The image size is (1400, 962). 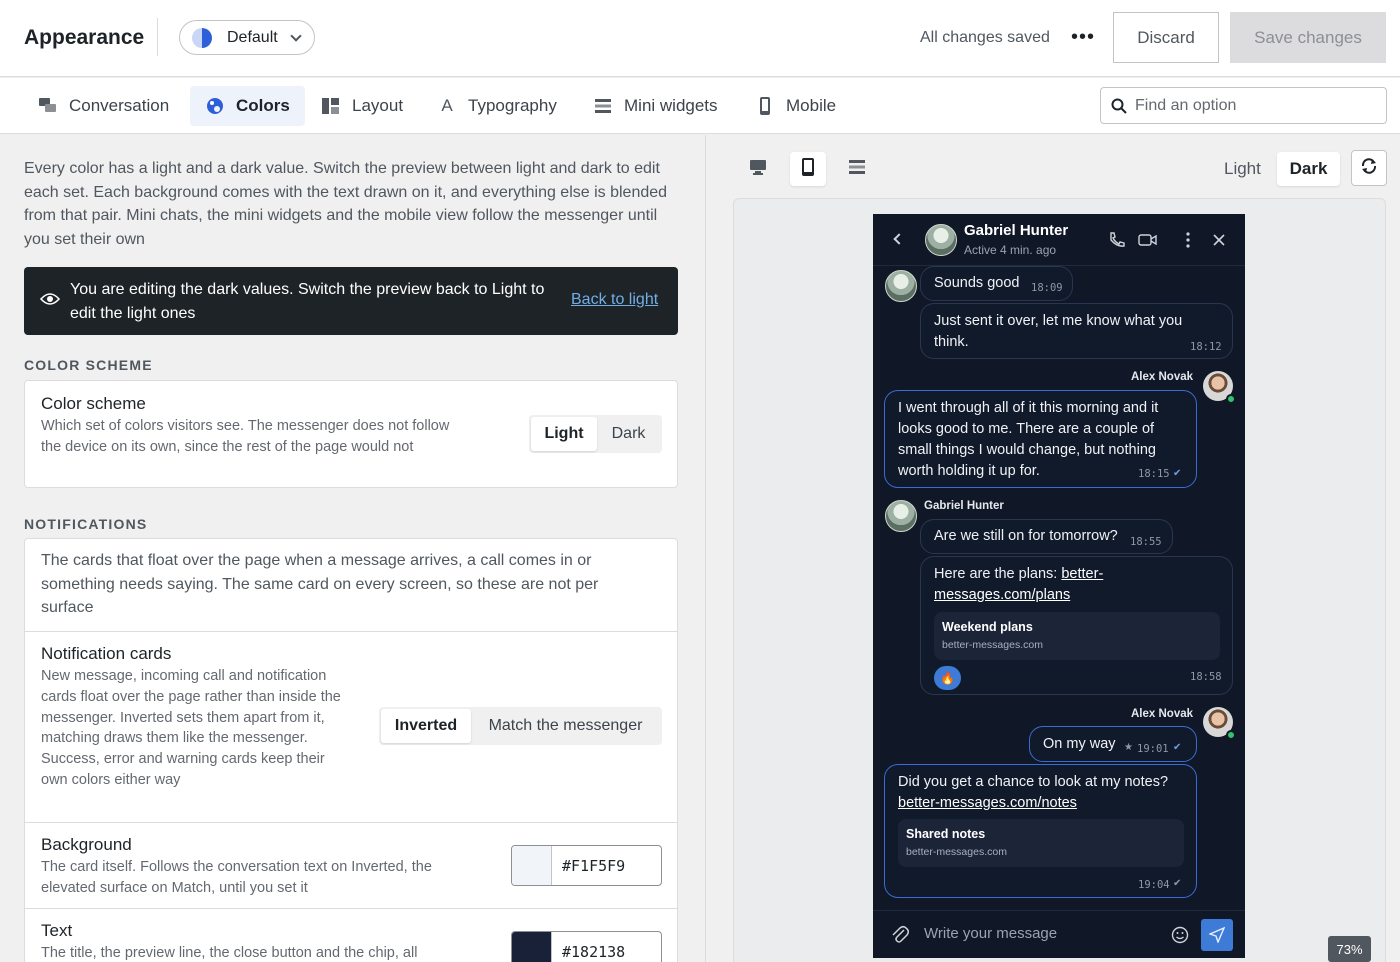 I want to click on tab-typography: A Typography, so click(x=497, y=106).